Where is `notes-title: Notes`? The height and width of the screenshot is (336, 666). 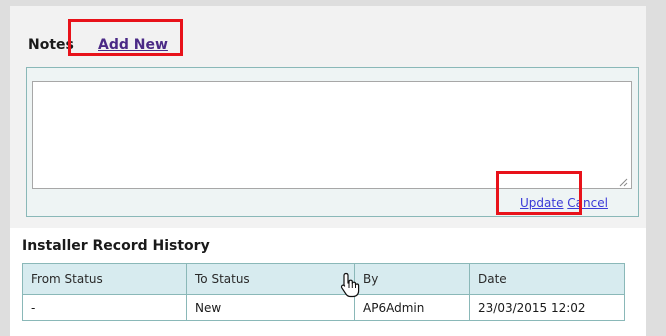 notes-title: Notes is located at coordinates (51, 45).